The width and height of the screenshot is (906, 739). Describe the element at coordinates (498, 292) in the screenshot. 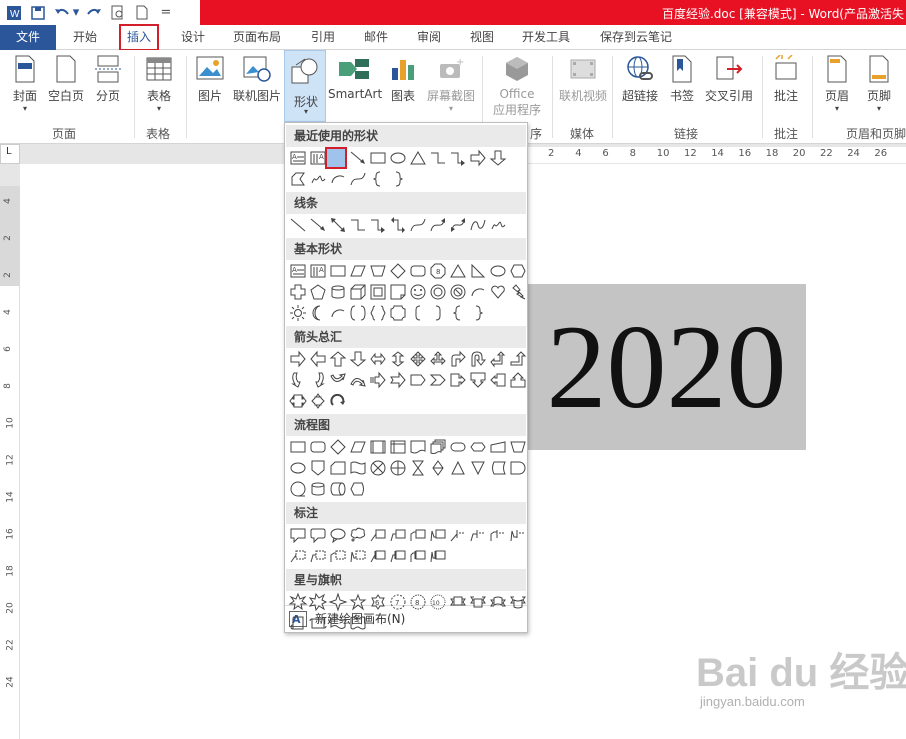

I see `shape-heart-icon` at that location.